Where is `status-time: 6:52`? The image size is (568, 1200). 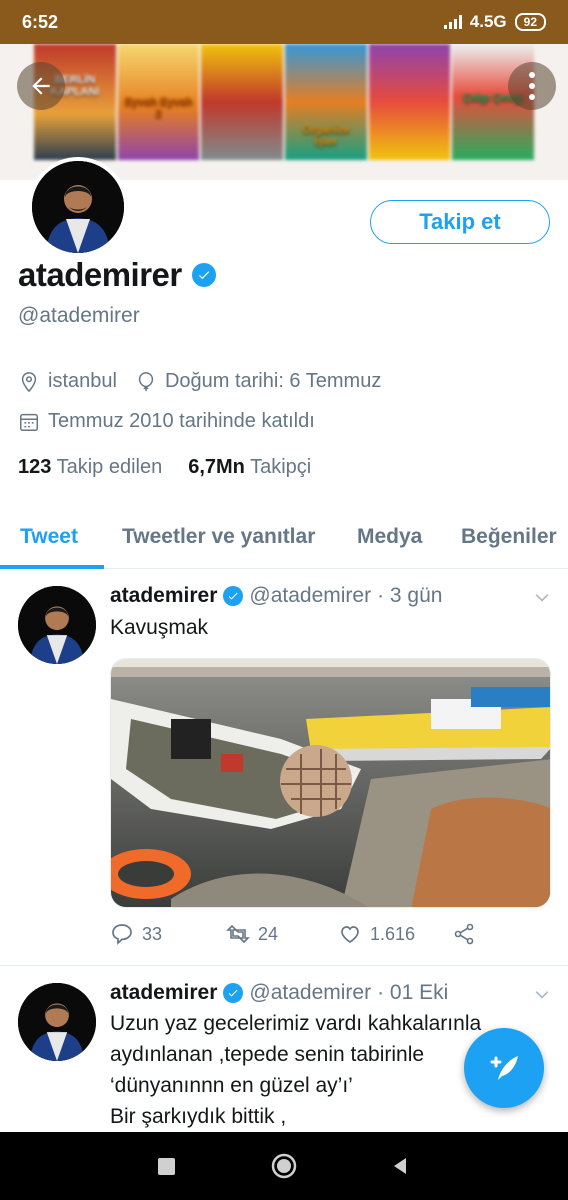
status-time: 6:52 is located at coordinates (40, 21).